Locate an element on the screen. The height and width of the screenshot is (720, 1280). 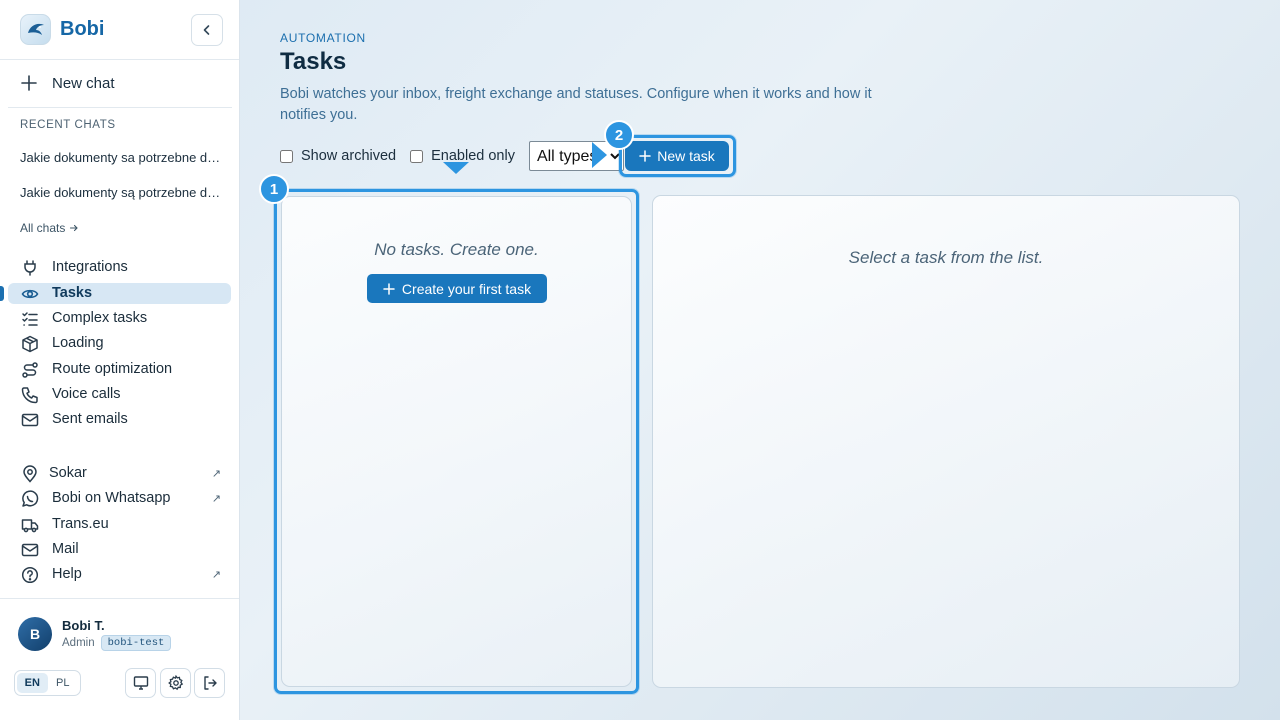
sidebar-item-complex-tasks: Complex tasks is located at coordinates (119, 318).